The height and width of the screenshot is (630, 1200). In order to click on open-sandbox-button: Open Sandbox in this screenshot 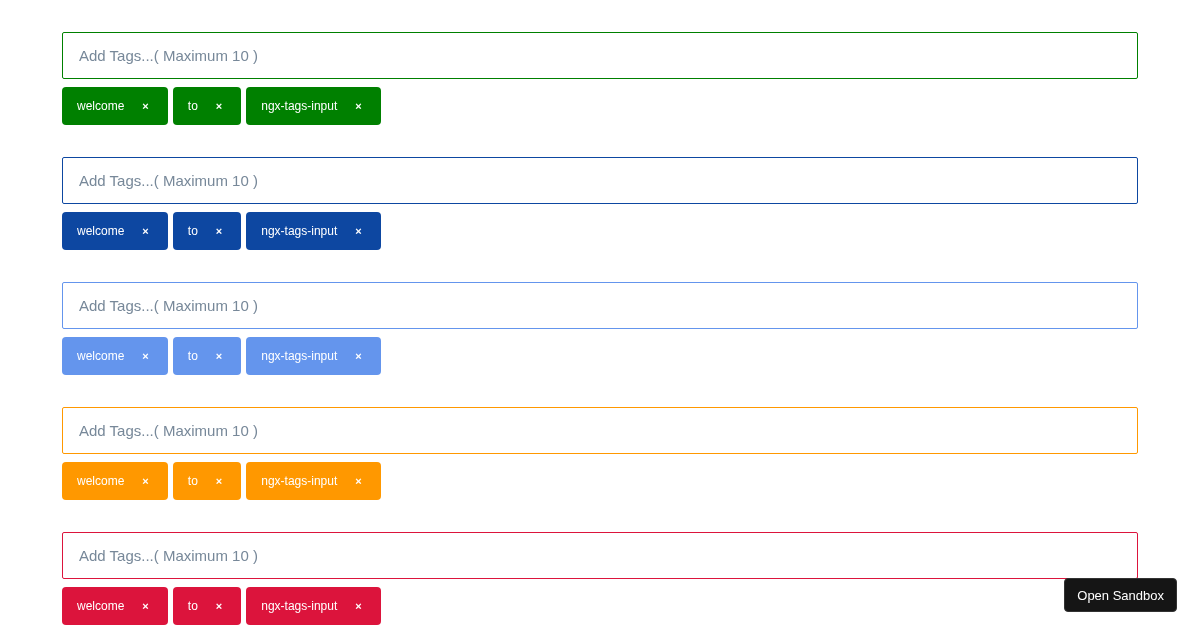, I will do `click(1120, 595)`.